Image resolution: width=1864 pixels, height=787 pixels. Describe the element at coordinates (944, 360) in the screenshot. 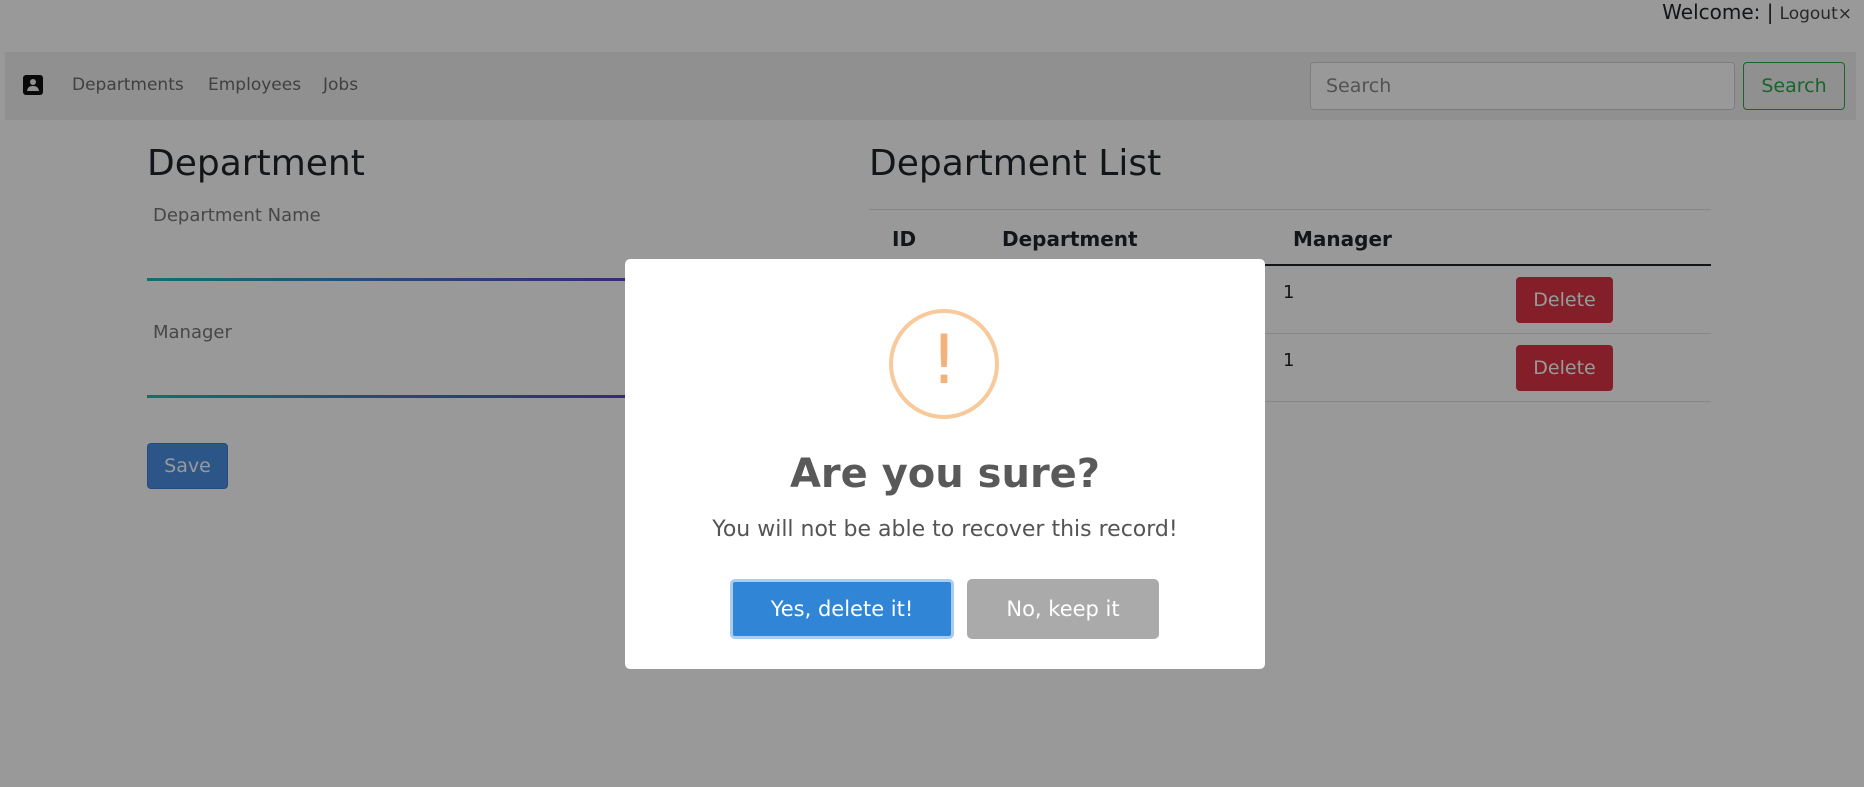

I see `warning-mark: !` at that location.